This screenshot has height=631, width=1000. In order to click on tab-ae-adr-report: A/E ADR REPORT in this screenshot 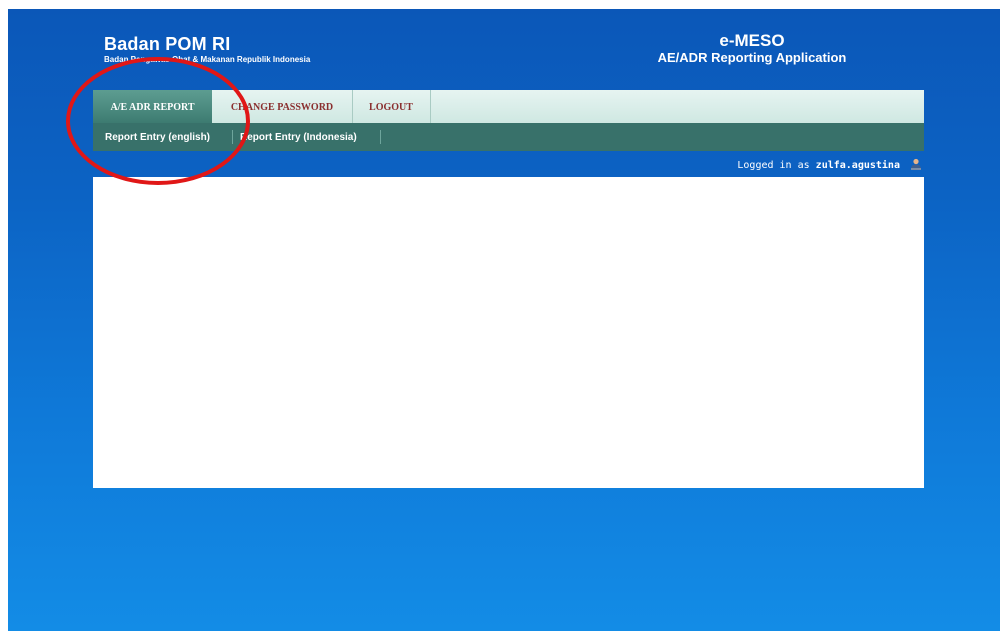, I will do `click(152, 106)`.